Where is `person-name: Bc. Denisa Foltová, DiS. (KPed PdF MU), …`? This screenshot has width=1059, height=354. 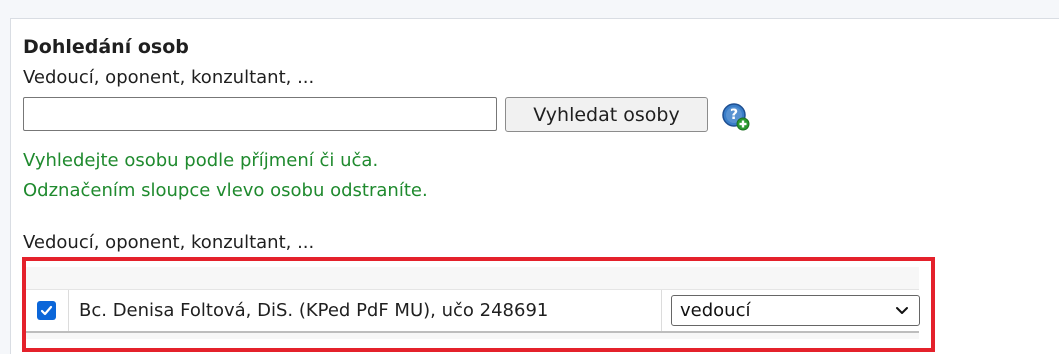
person-name: Bc. Denisa Foltová, DiS. (KPed PdF MU), … is located at coordinates (314, 310).